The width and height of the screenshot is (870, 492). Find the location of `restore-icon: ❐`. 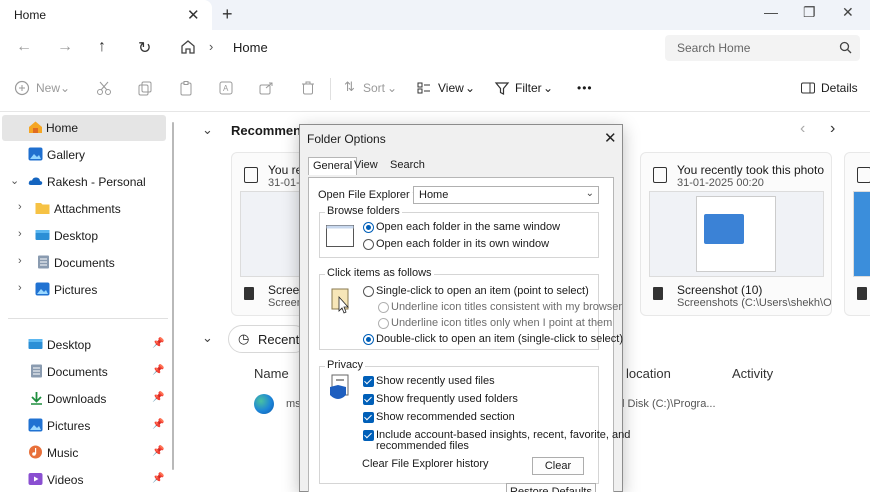

restore-icon: ❐ is located at coordinates (809, 12).